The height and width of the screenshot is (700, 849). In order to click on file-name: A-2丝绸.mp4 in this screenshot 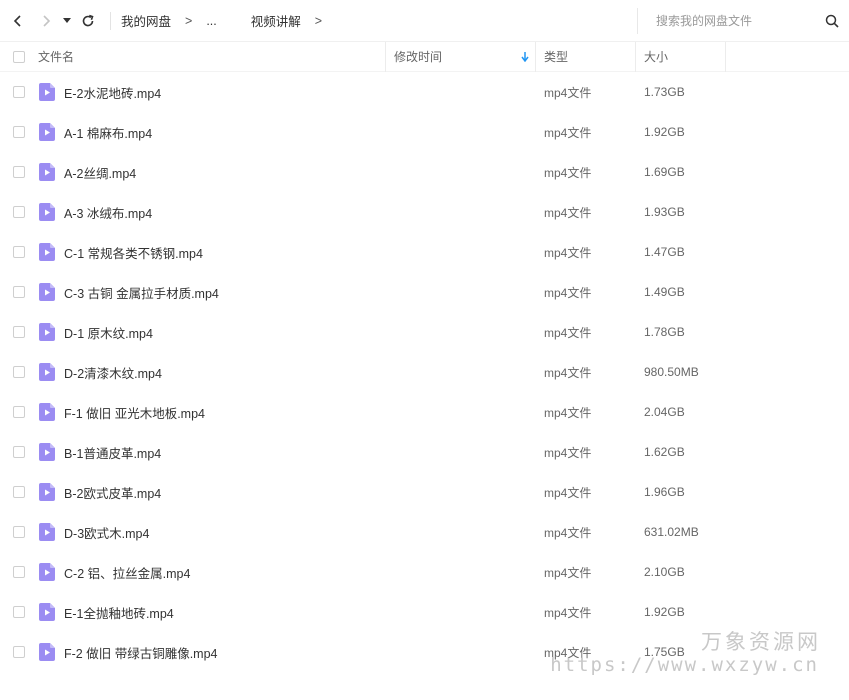, I will do `click(225, 172)`.